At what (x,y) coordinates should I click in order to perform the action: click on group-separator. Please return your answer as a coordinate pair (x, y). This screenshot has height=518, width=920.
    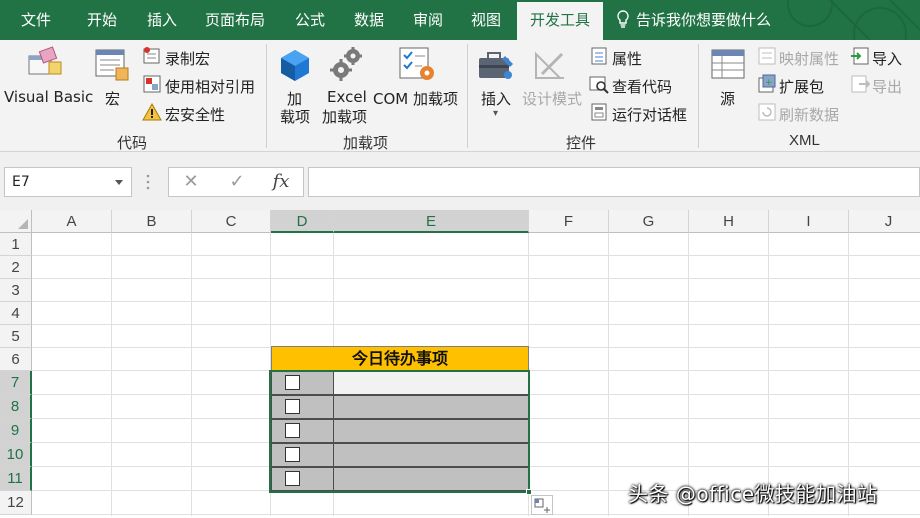
    Looking at the image, I should click on (467, 96).